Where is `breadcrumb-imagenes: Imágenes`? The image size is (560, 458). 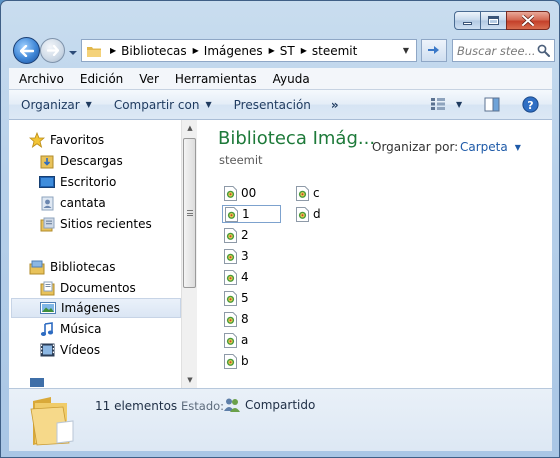
breadcrumb-imagenes: Imágenes is located at coordinates (233, 50).